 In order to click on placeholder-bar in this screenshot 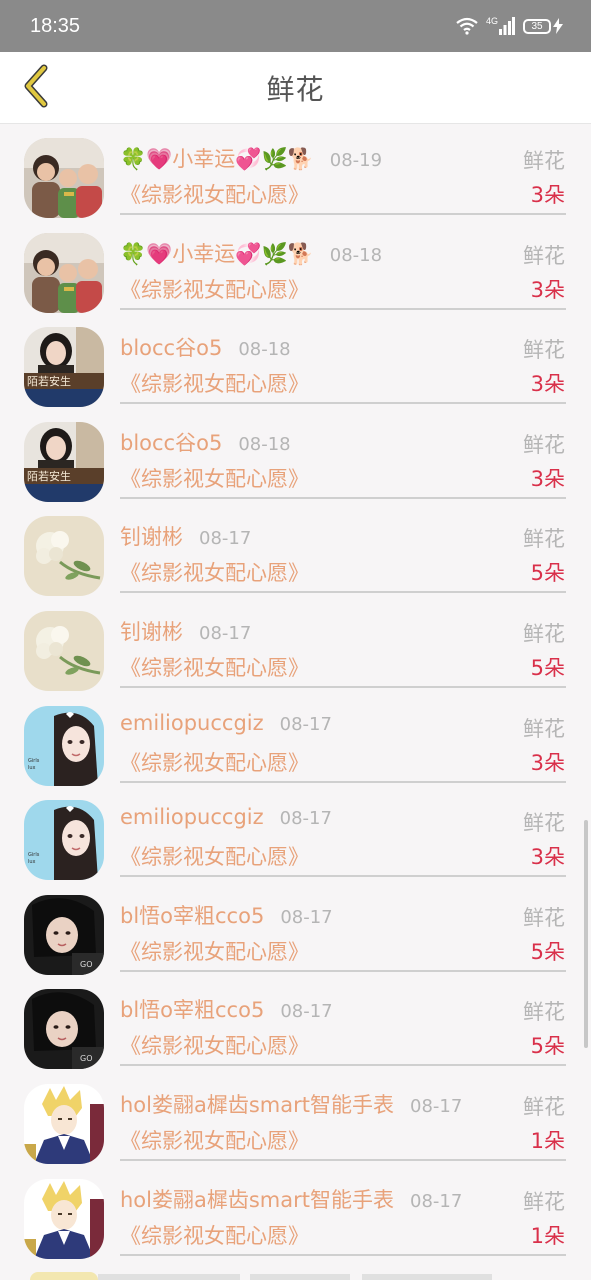, I will do `click(427, 1277)`.